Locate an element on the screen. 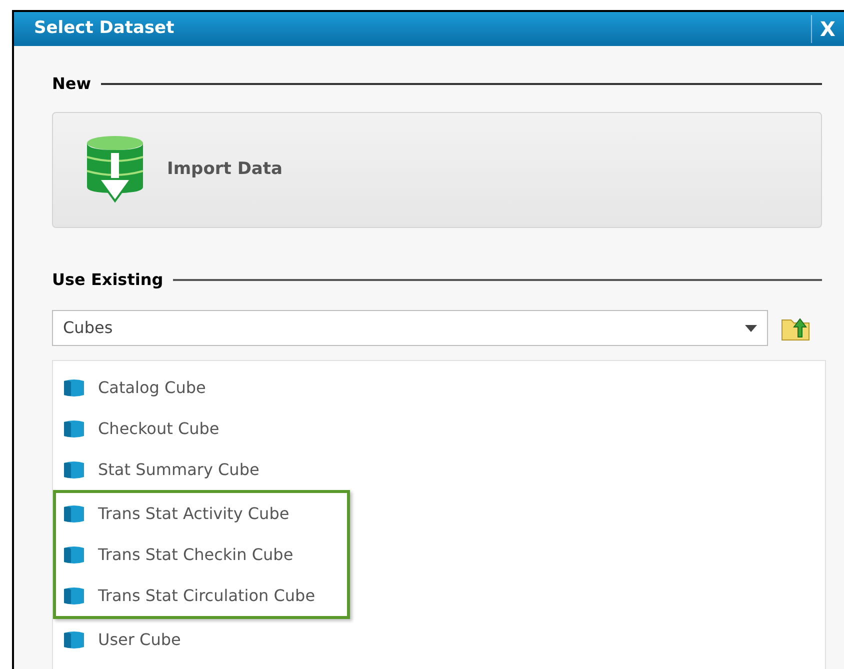  cube-list-item: User Cube is located at coordinates (139, 640).